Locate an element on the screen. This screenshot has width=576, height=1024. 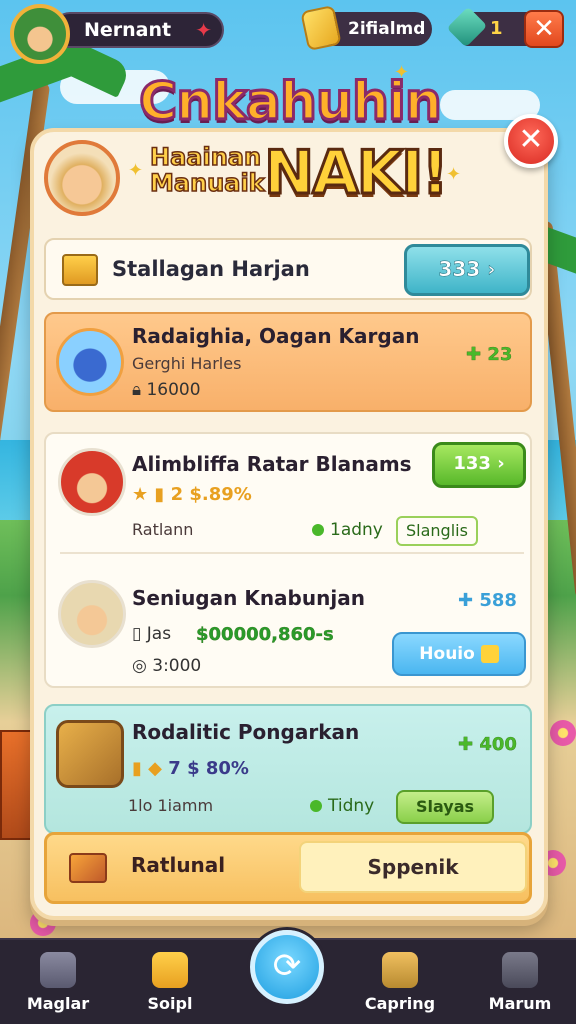
item-stats: ▮ ◆ 7 $ 80% is located at coordinates (190, 768).